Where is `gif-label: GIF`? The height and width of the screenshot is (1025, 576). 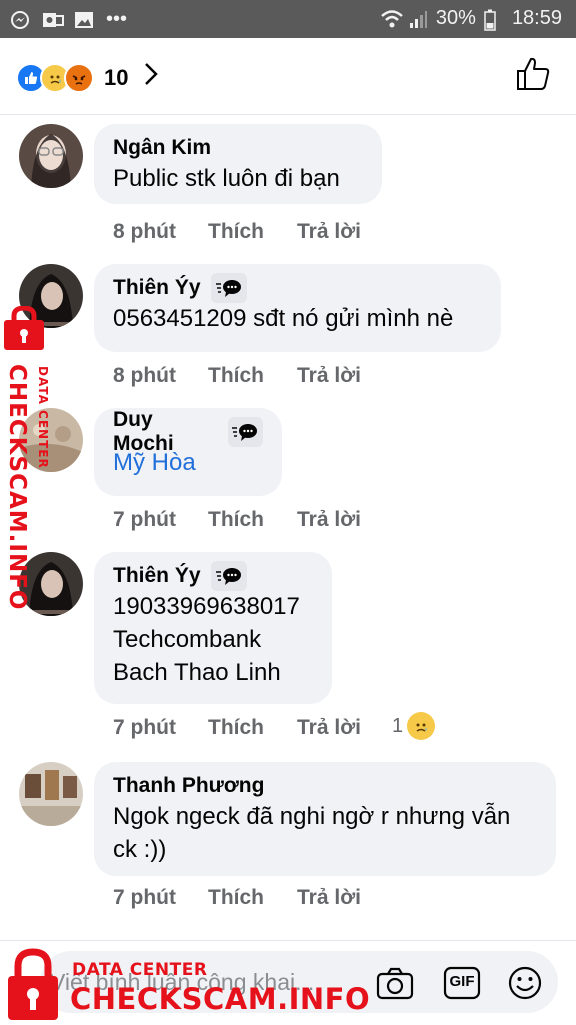 gif-label: GIF is located at coordinates (462, 981).